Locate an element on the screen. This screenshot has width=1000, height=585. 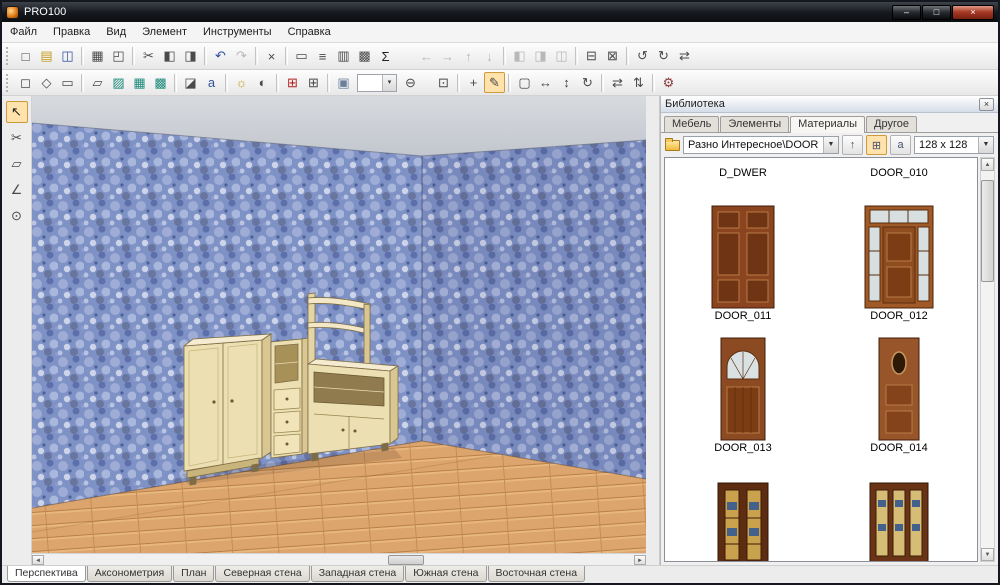
view-sketch-icon: ▨ is located at coordinates (118, 82).